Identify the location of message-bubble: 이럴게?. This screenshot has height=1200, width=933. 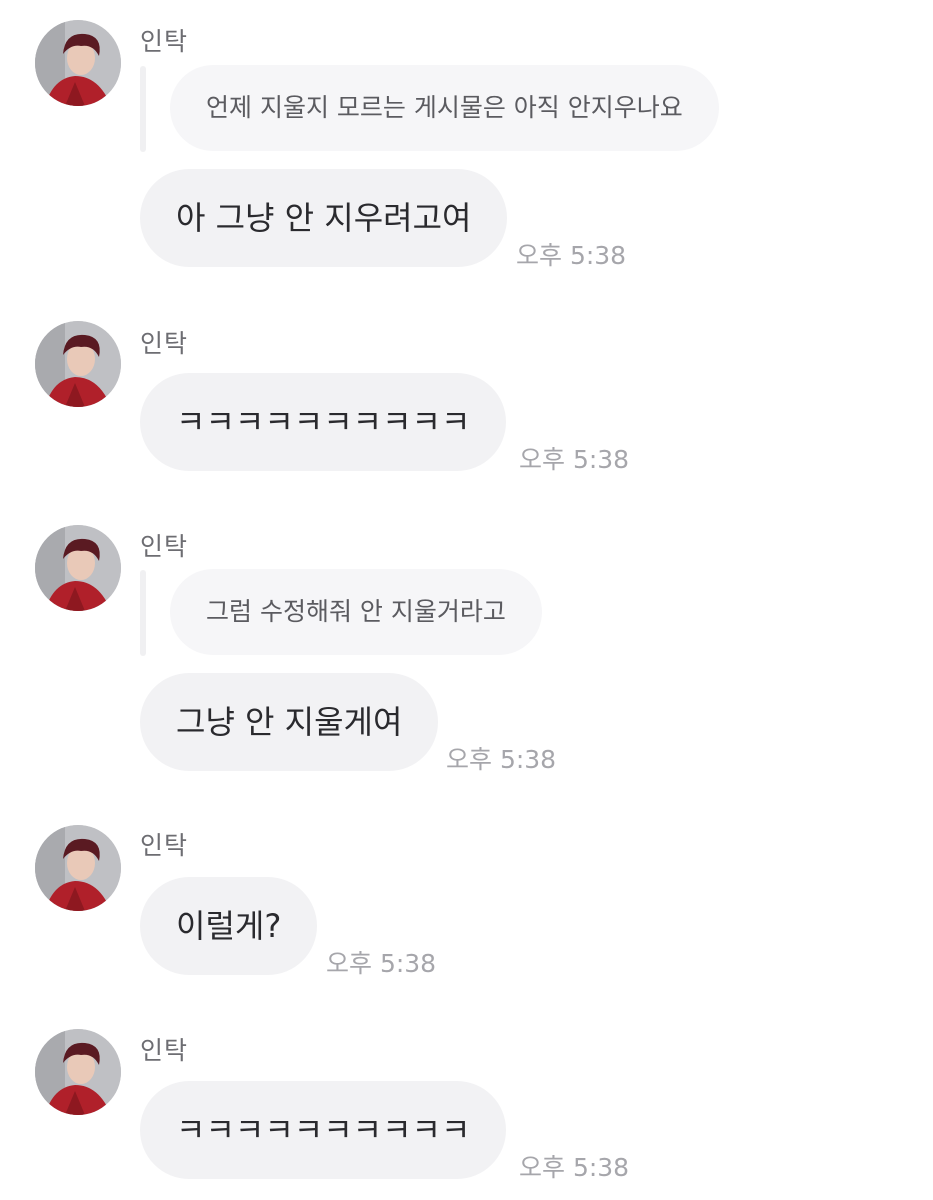
(229, 926).